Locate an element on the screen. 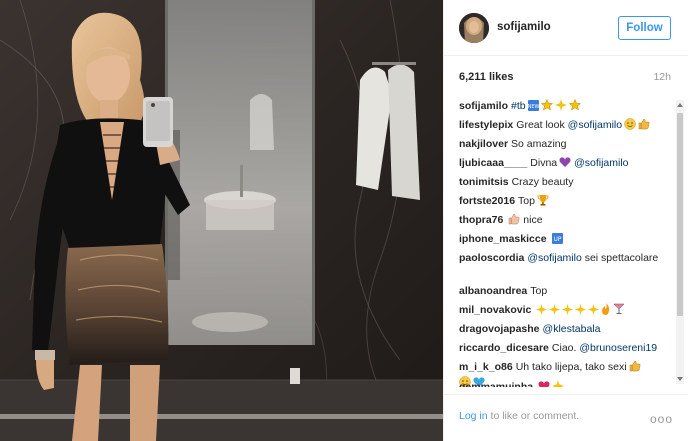 The image size is (688, 441). svg-text: UP is located at coordinates (557, 239).